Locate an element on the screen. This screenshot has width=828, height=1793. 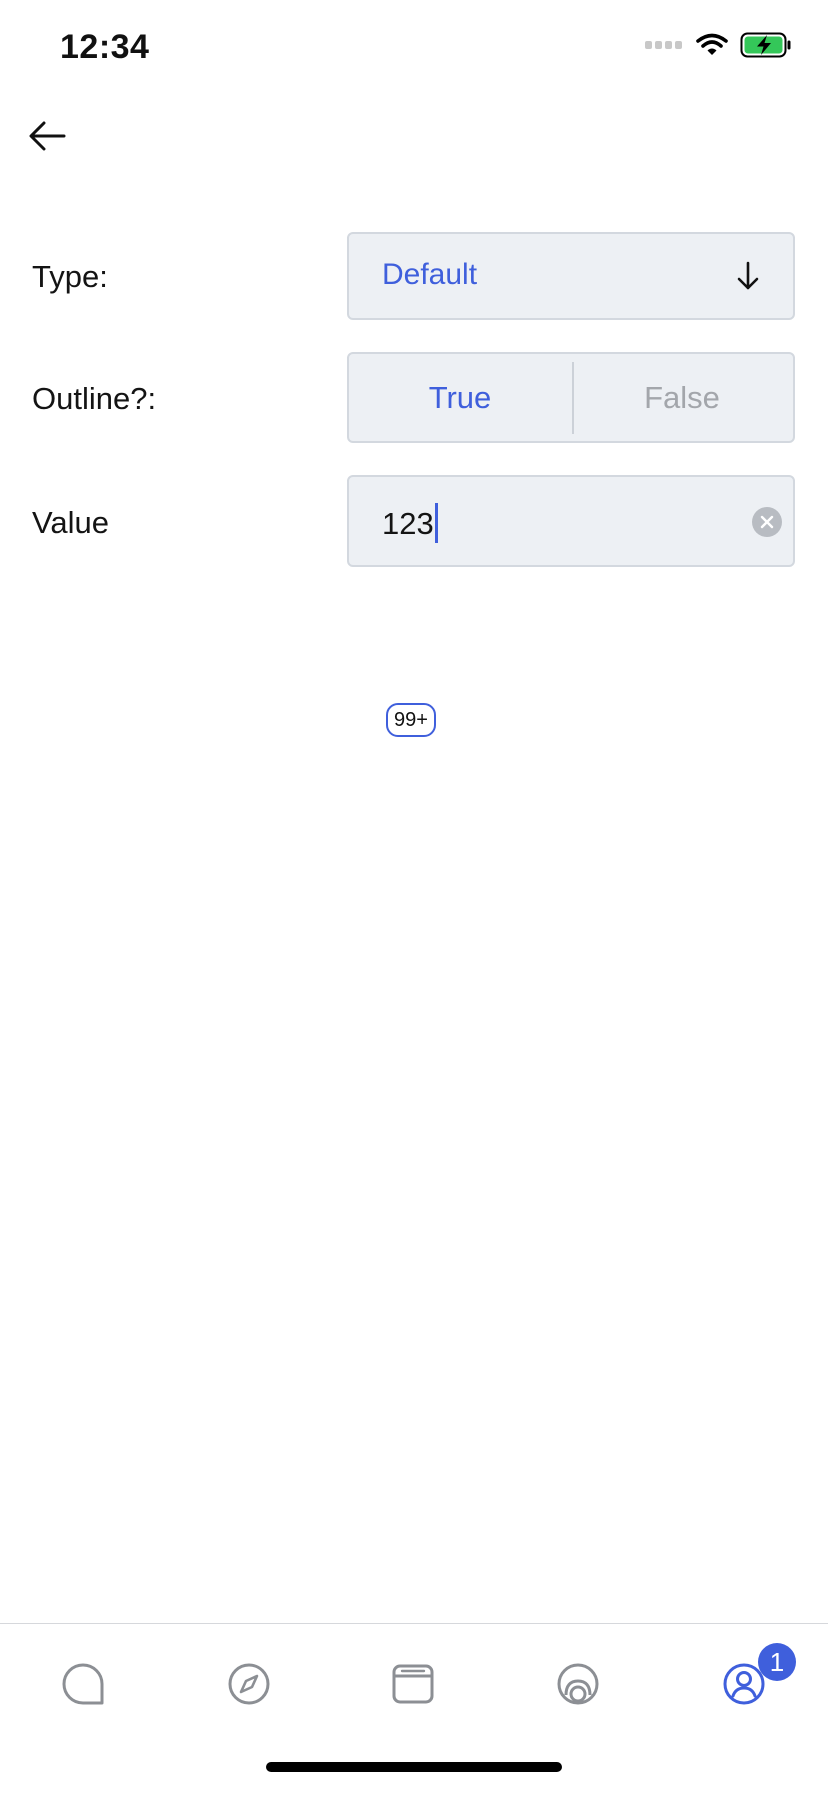
value-input-current: 123 is located at coordinates (408, 523).